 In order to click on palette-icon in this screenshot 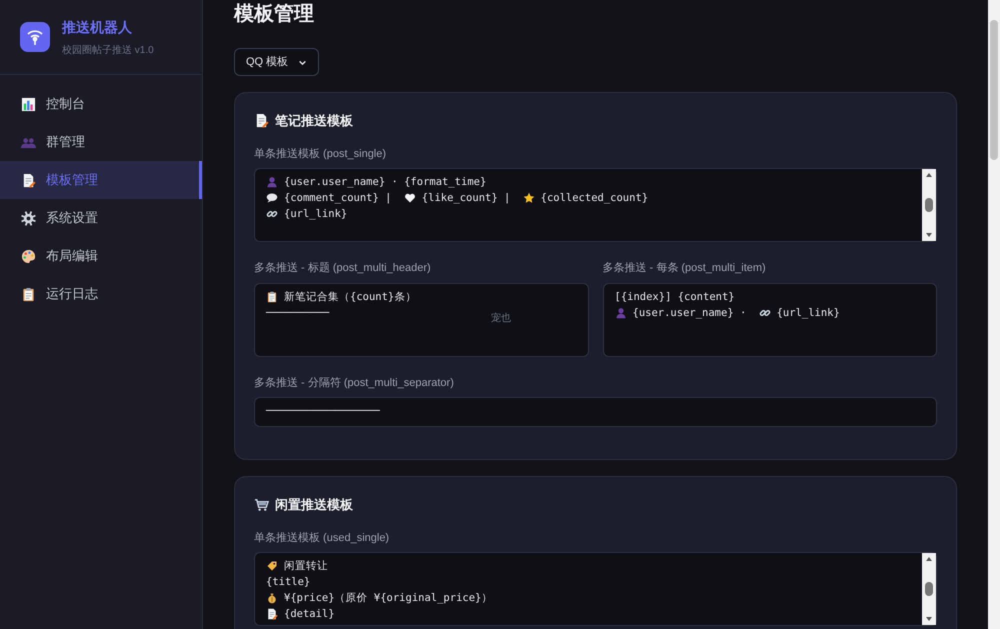, I will do `click(28, 256)`.